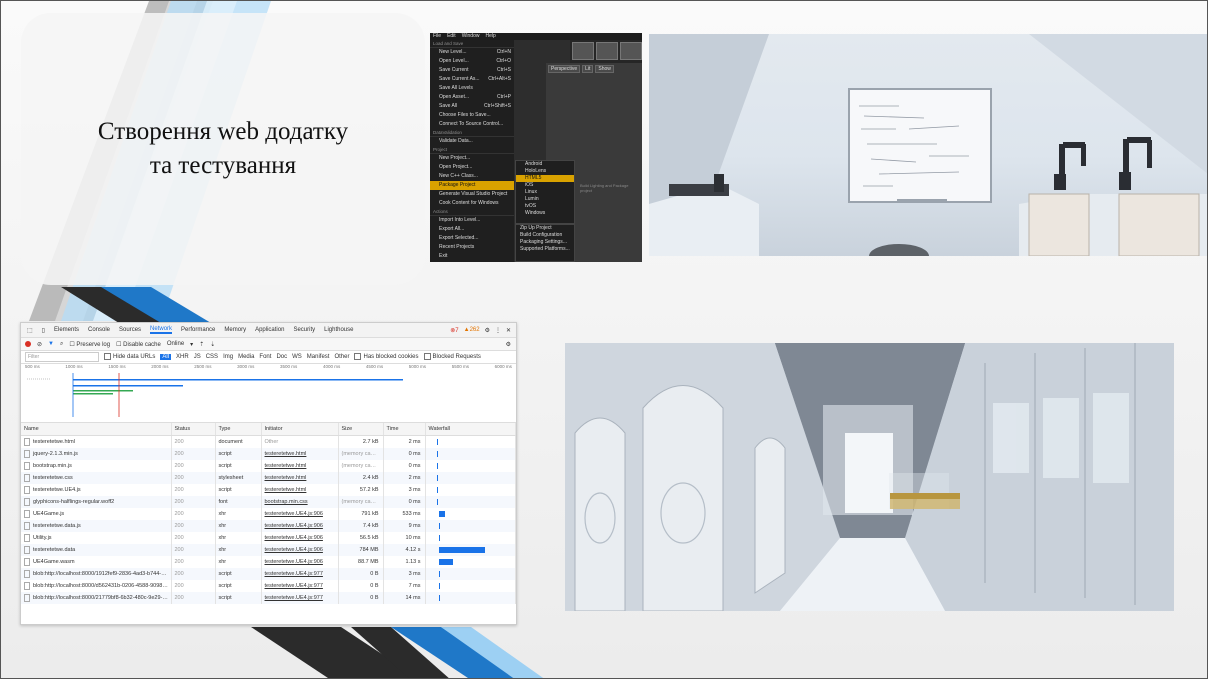  What do you see at coordinates (472, 97) in the screenshot?
I see `ue-menu-item: Open Asset... Ctrl+P` at bounding box center [472, 97].